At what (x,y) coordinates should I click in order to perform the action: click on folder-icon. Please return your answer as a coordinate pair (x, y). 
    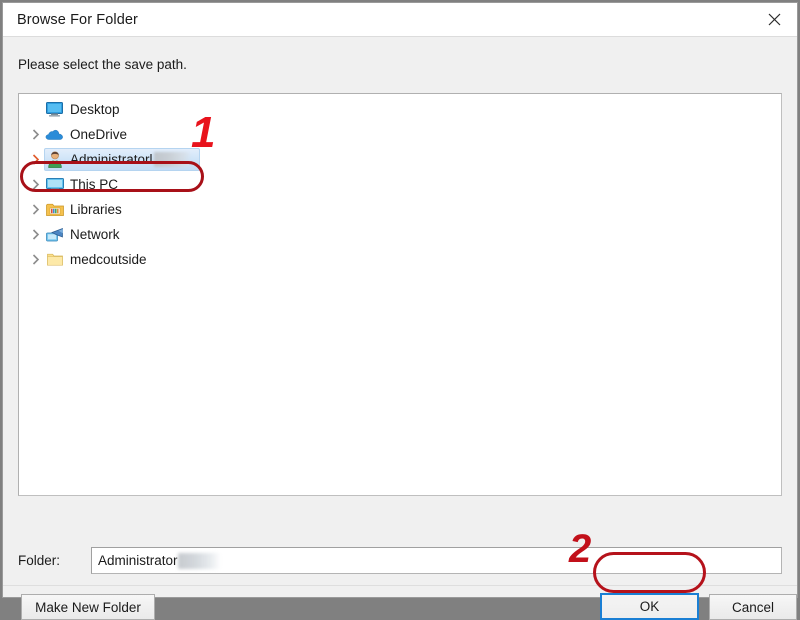
    Looking at the image, I should click on (54, 260).